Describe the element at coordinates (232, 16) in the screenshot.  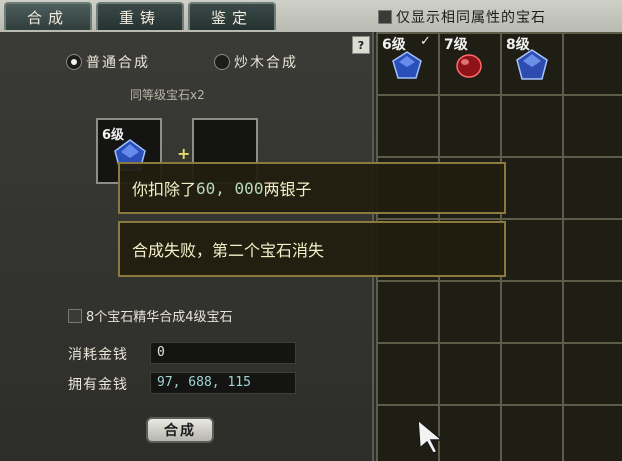
I see `tab-appraise: 鉴定` at that location.